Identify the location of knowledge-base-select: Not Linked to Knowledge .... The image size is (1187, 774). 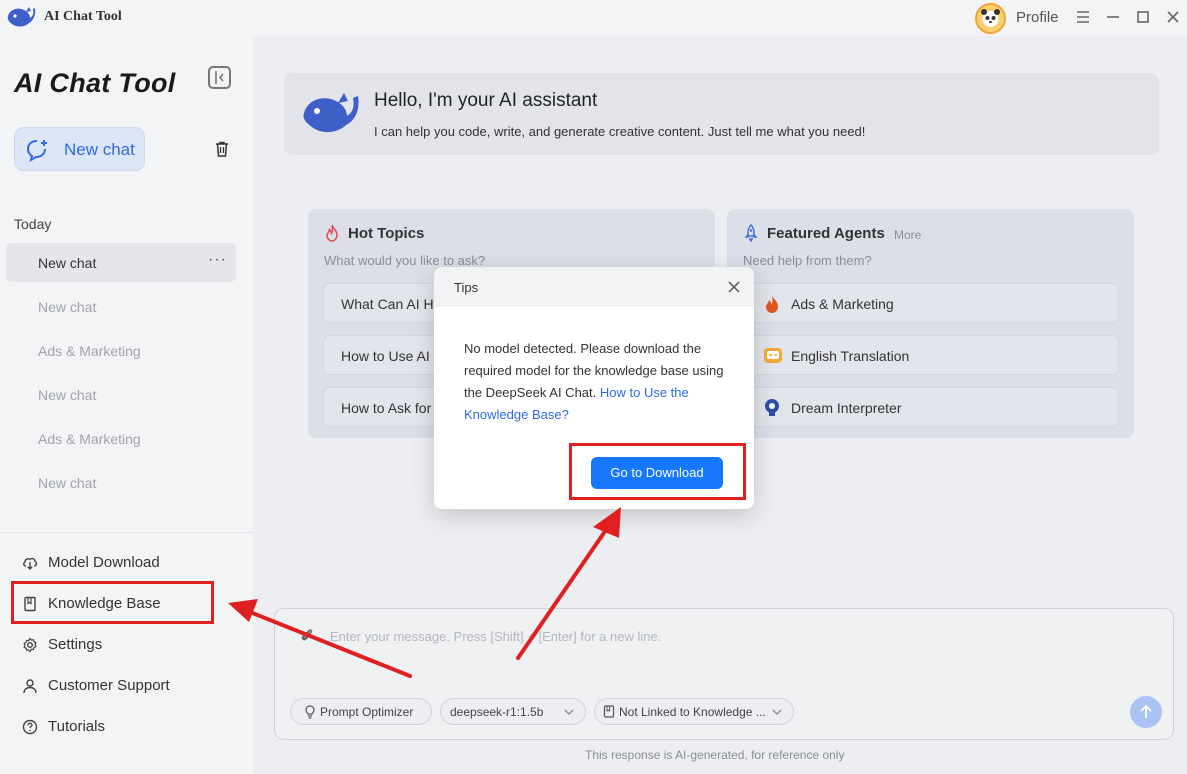
(694, 711).